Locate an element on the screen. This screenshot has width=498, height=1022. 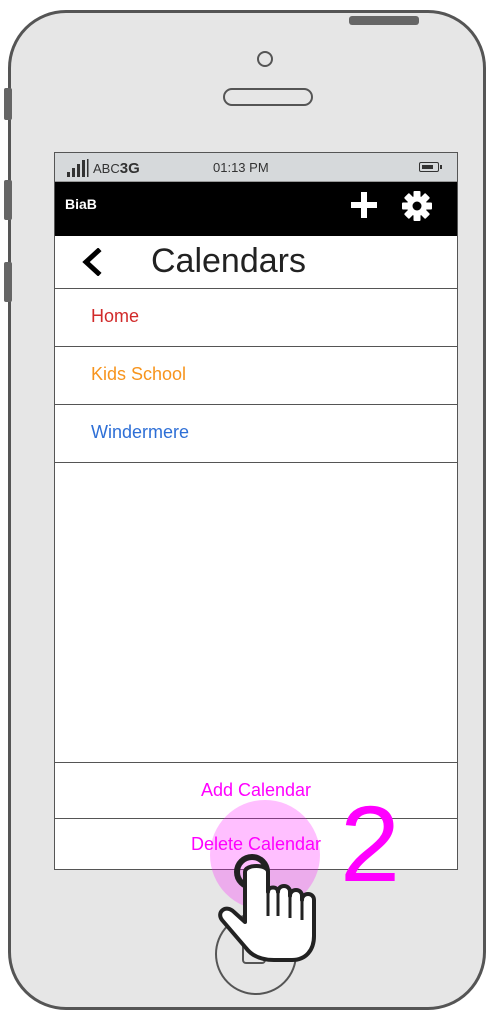
back-chevron-icon is located at coordinates (92, 262).